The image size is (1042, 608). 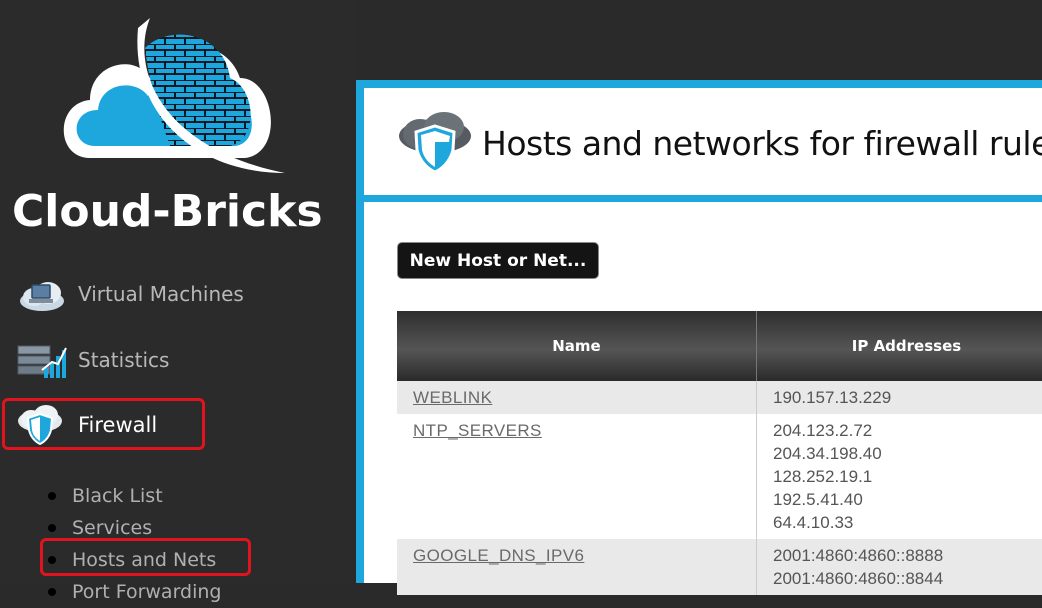 What do you see at coordinates (103, 424) in the screenshot?
I see `firewall-highlight-box` at bounding box center [103, 424].